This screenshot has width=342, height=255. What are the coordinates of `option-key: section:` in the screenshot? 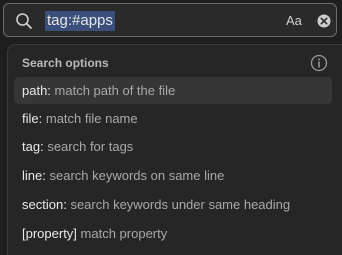 It's located at (44, 204).